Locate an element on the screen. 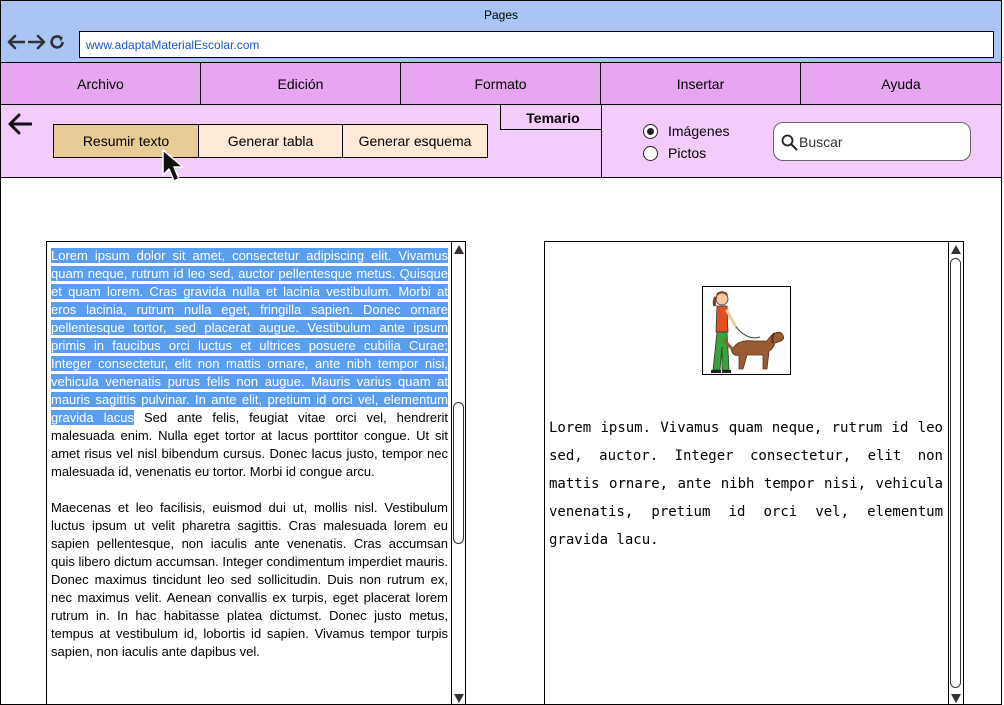 This screenshot has width=1004, height=705. menu-edicion: Edición is located at coordinates (301, 83).